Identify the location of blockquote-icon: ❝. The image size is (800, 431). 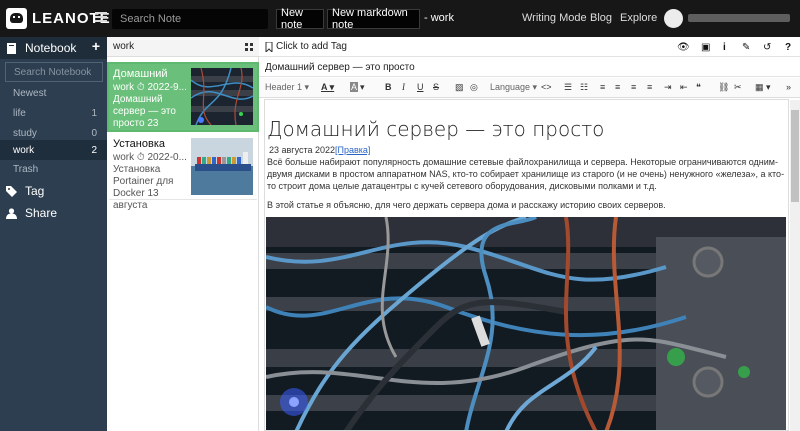
(698, 87).